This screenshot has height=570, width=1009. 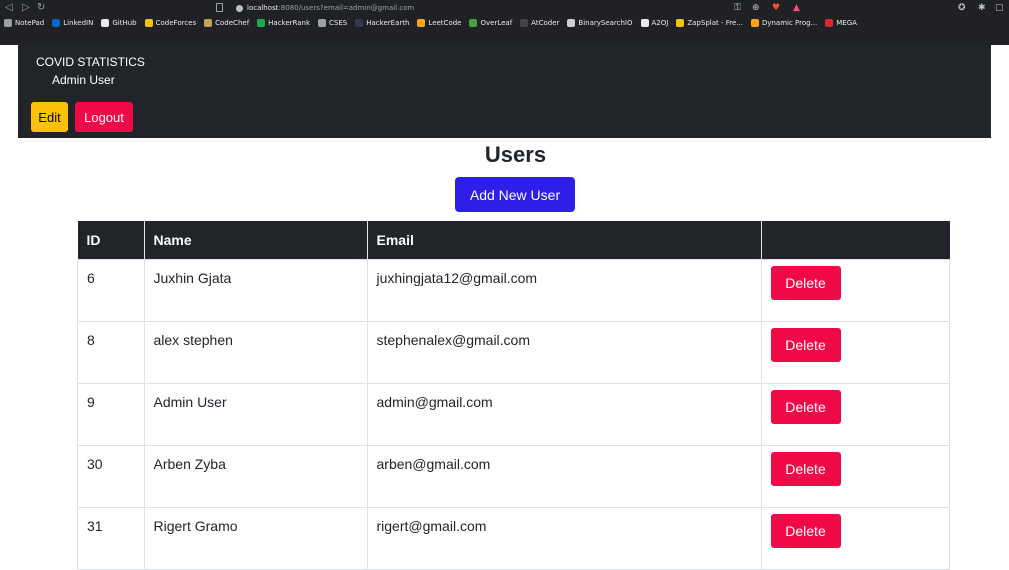 I want to click on logout-button: Logout, so click(x=104, y=117).